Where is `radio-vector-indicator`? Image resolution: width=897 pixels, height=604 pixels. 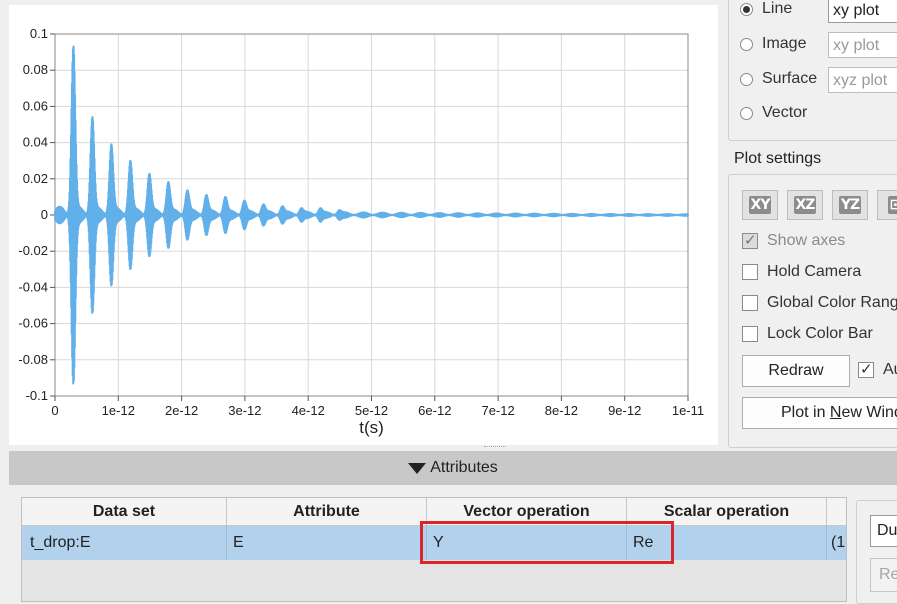
radio-vector-indicator is located at coordinates (746, 113).